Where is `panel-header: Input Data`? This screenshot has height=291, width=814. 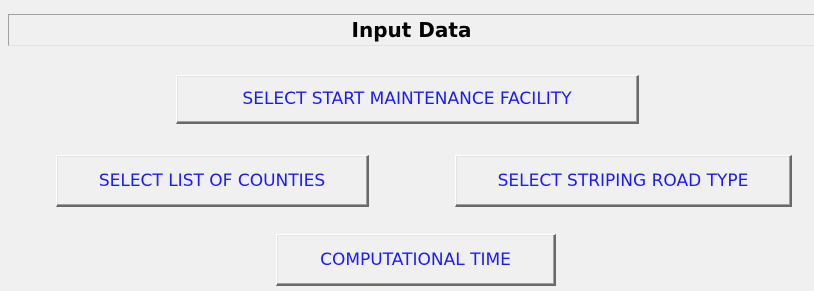
panel-header: Input Data is located at coordinates (411, 30).